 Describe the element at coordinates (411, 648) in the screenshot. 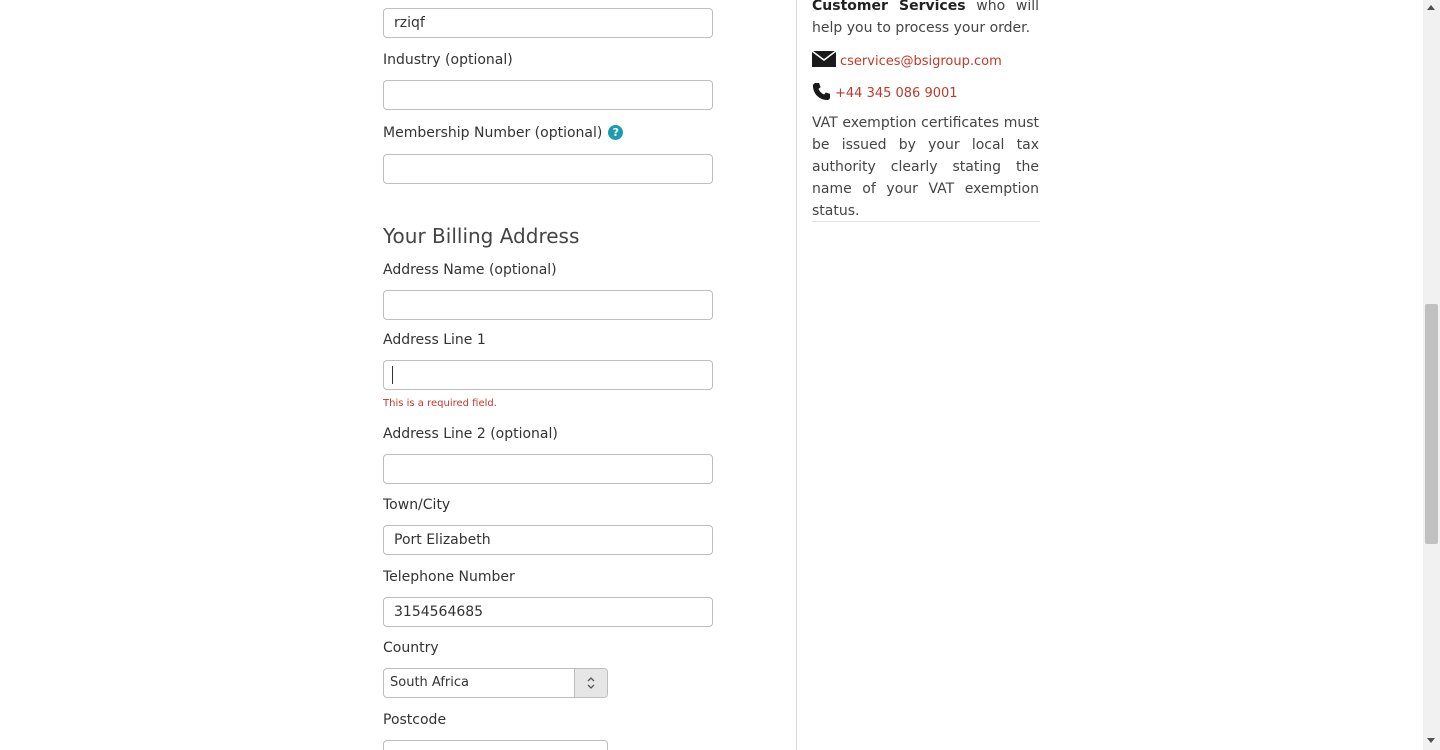

I see `country-label: Country` at that location.